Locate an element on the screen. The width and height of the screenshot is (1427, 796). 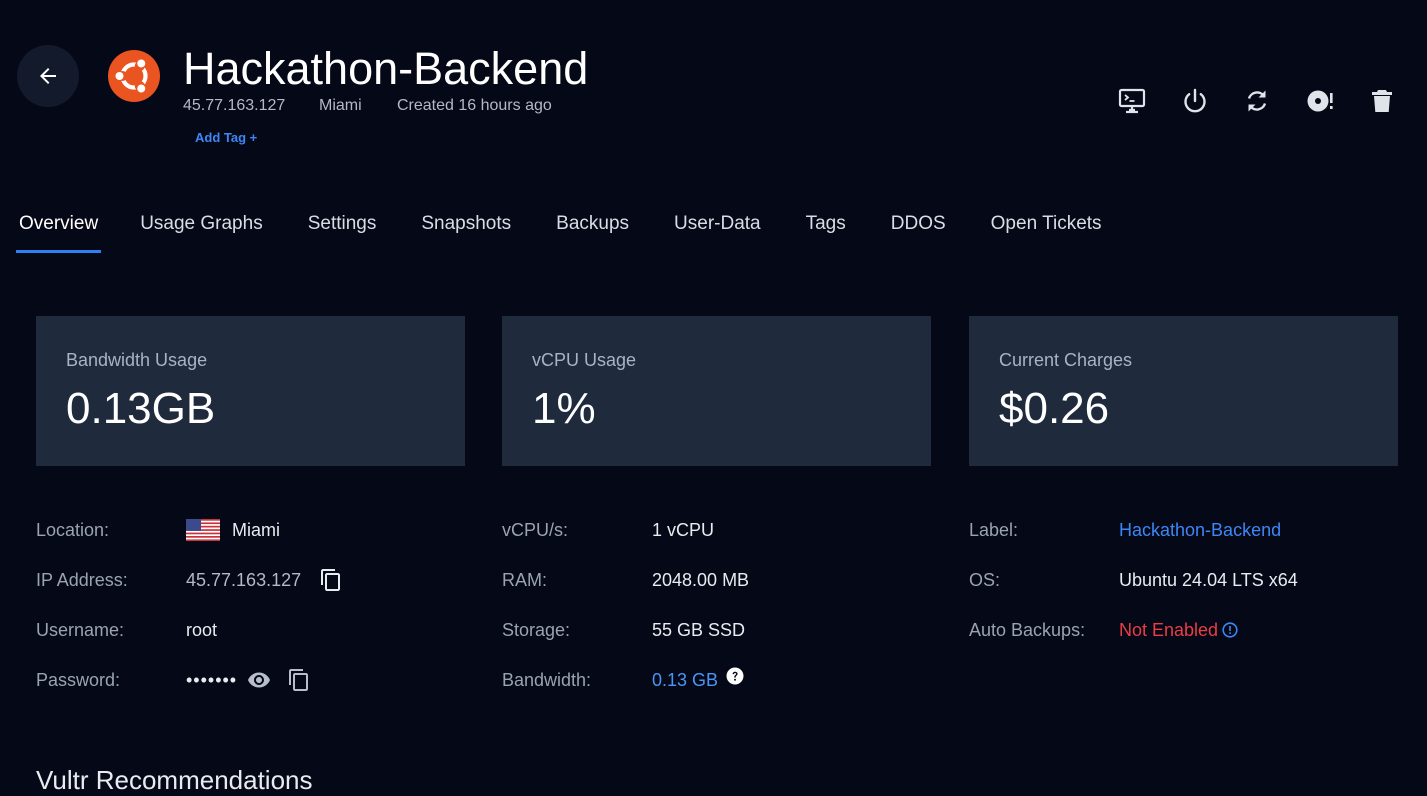
server-meta: 45.77.163.127 Miami Created 16 hours ago is located at coordinates (367, 106).